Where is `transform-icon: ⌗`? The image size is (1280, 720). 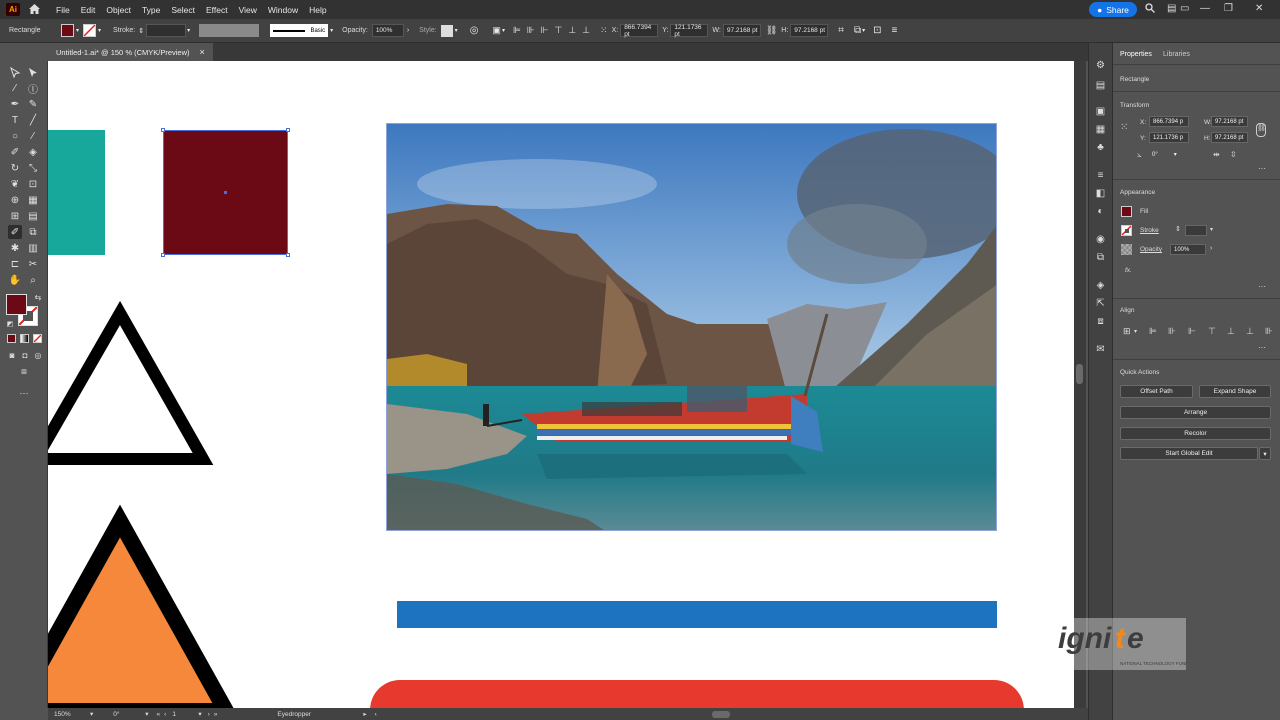 transform-icon: ⌗ is located at coordinates (841, 30).